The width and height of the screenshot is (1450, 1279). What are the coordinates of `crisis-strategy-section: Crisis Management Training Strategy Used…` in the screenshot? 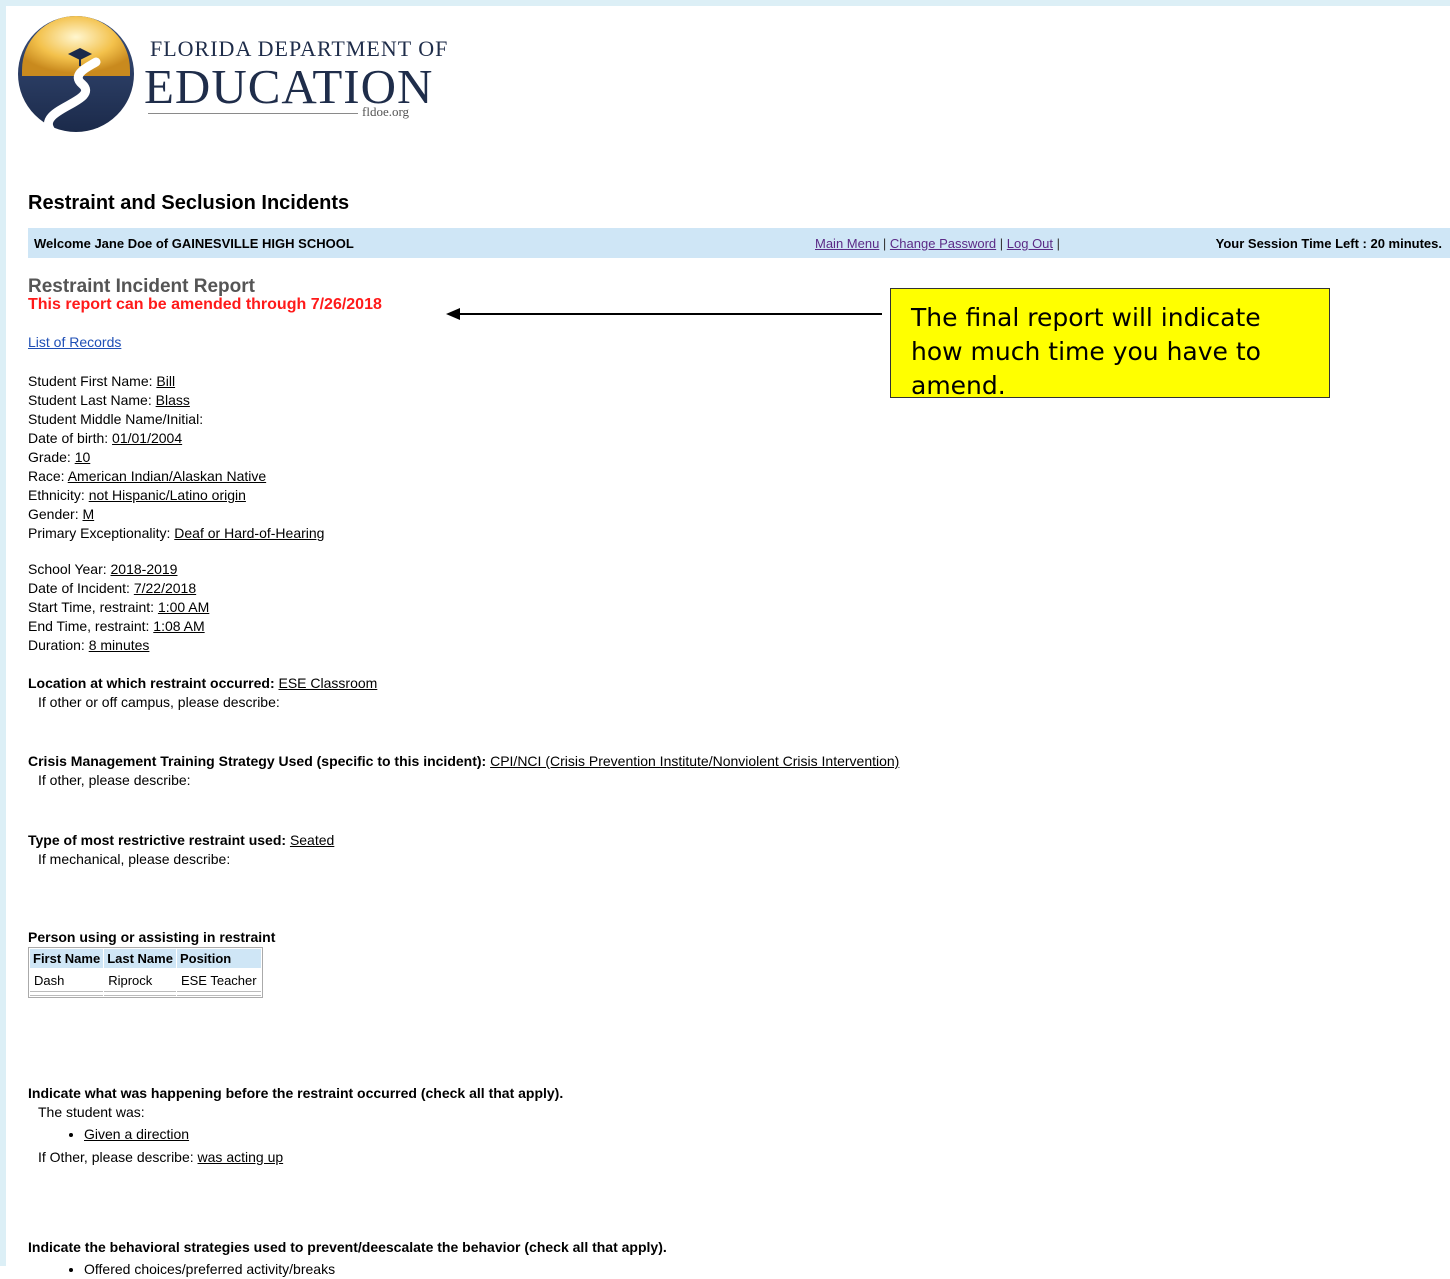 It's located at (463, 771).